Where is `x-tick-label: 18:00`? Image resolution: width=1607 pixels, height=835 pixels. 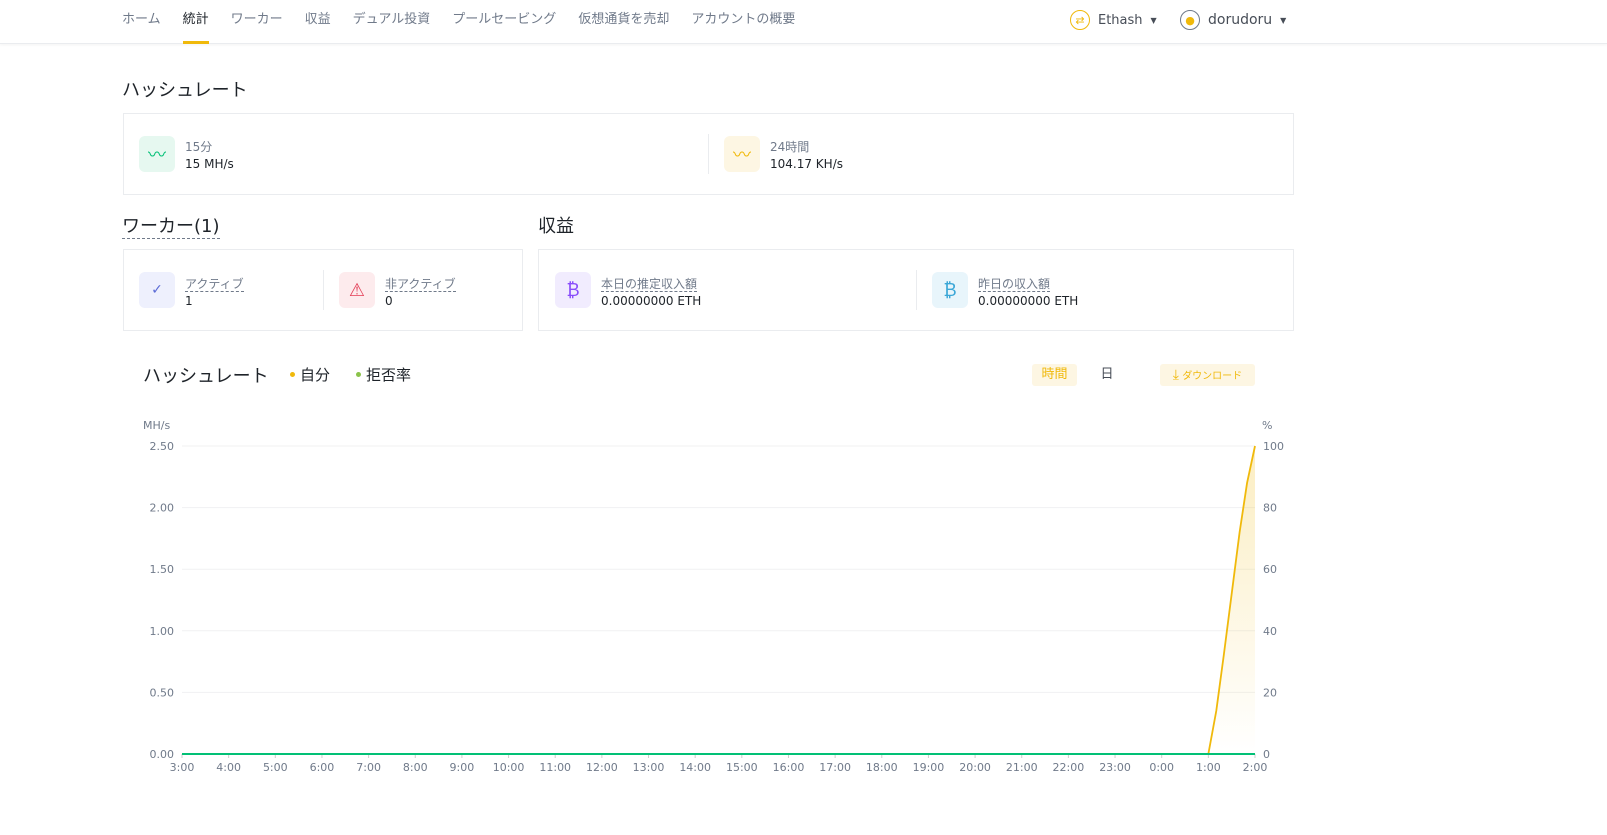
x-tick-label: 18:00 is located at coordinates (882, 767).